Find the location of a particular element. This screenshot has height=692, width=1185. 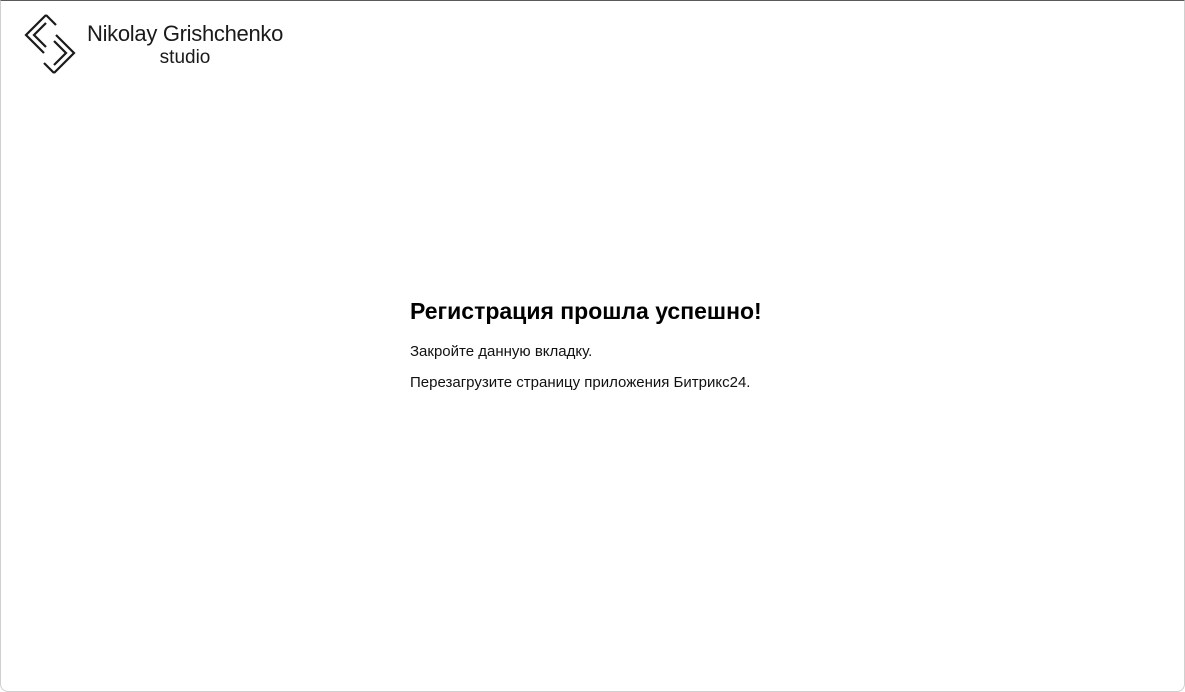

brand-header: Nikolay Grishchenko studio is located at coordinates (153, 44).